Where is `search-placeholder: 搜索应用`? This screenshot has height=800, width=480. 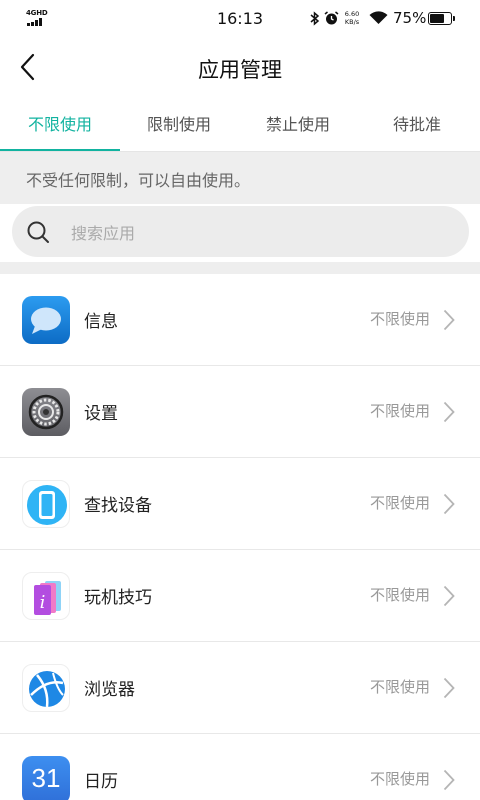
search-placeholder: 搜索应用 is located at coordinates (103, 233).